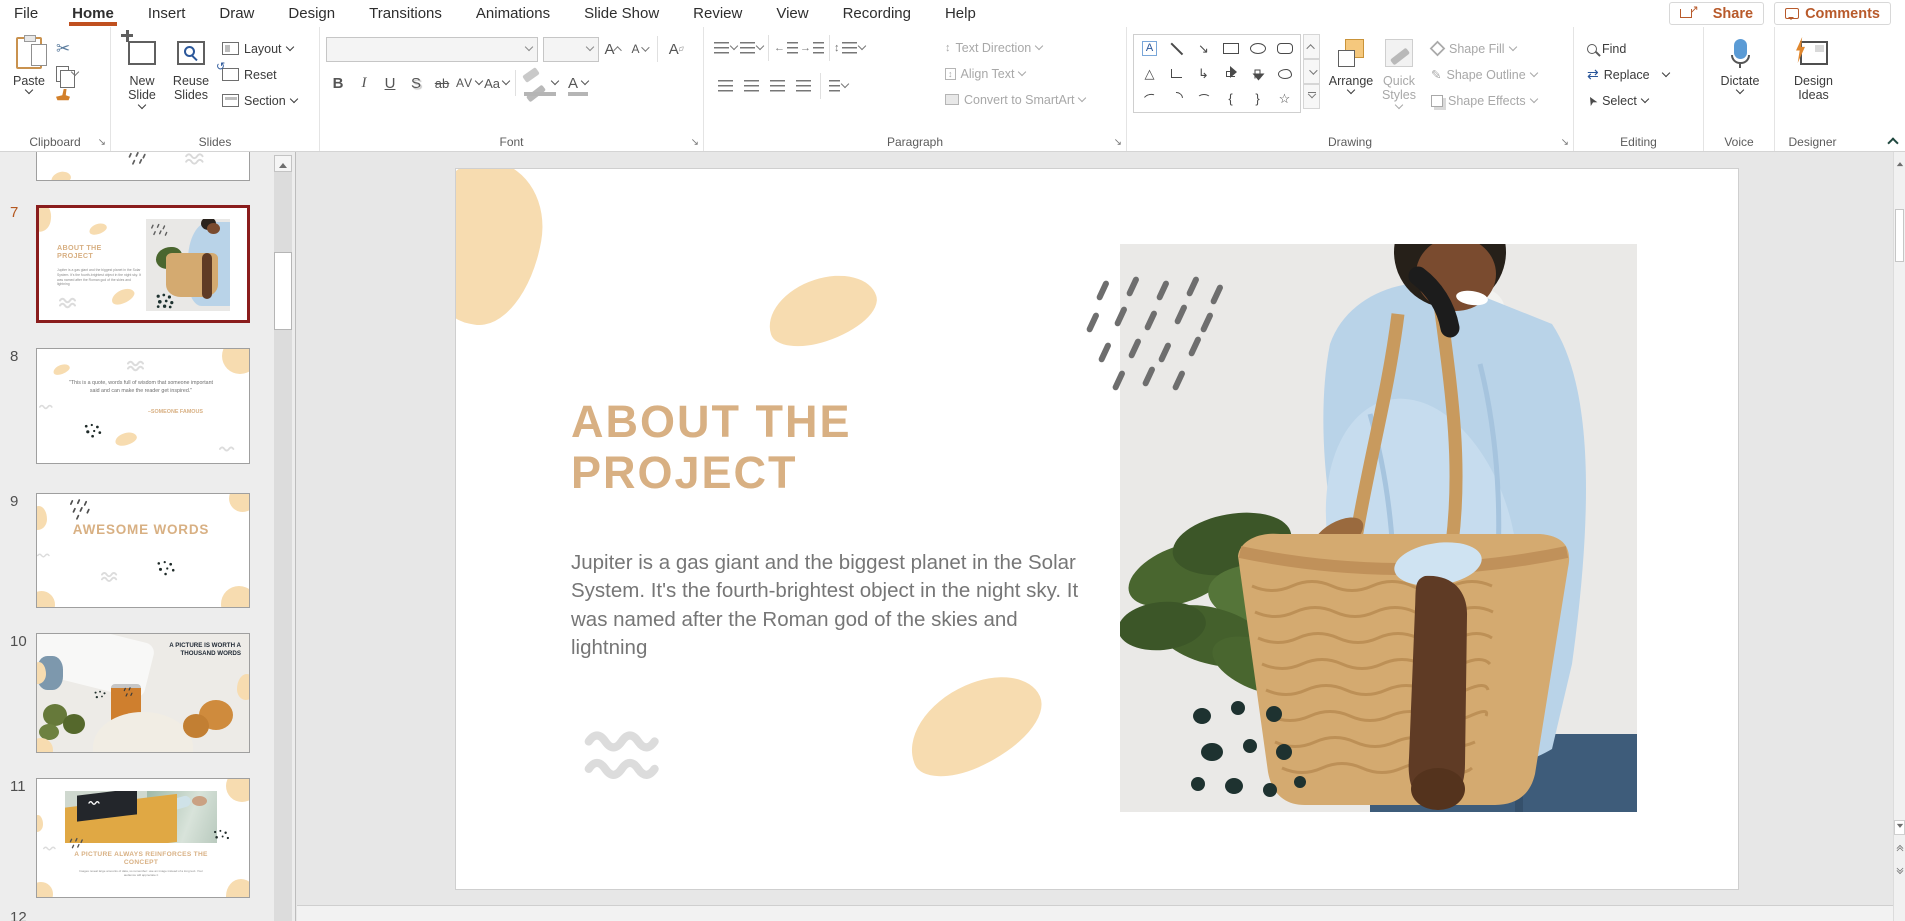 This screenshot has width=1905, height=921. I want to click on horizontal-scroll-area, so click(1095, 913).